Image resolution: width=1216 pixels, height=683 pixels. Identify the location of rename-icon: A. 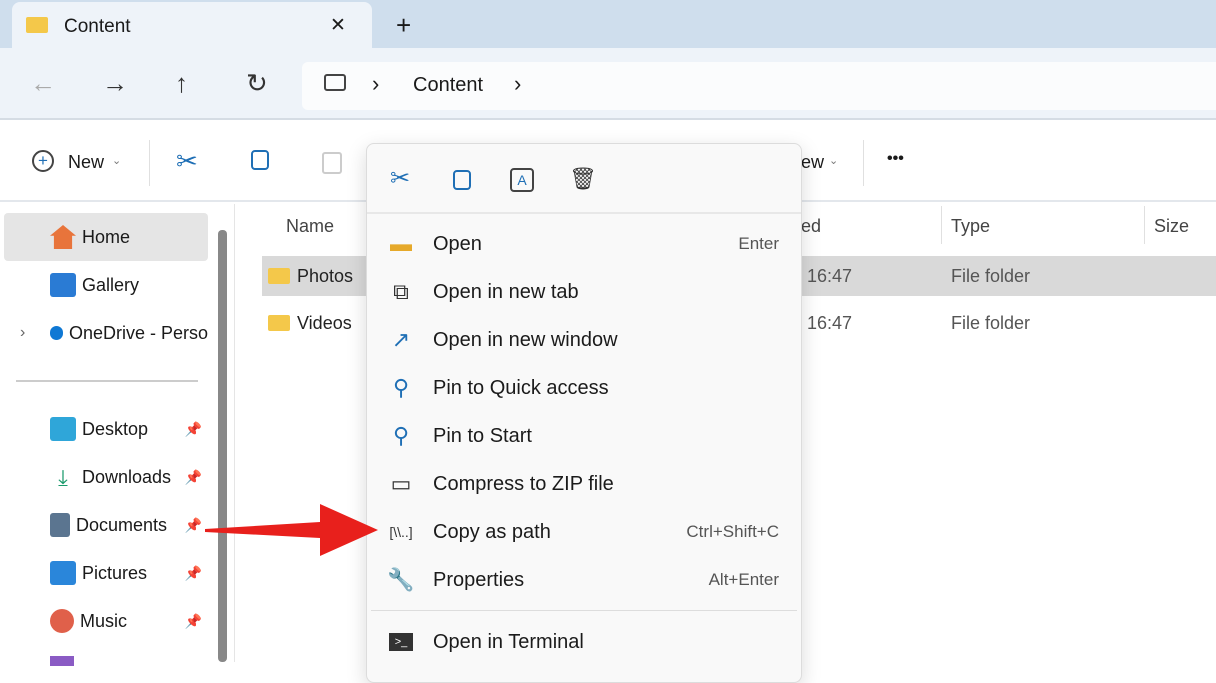
(522, 180).